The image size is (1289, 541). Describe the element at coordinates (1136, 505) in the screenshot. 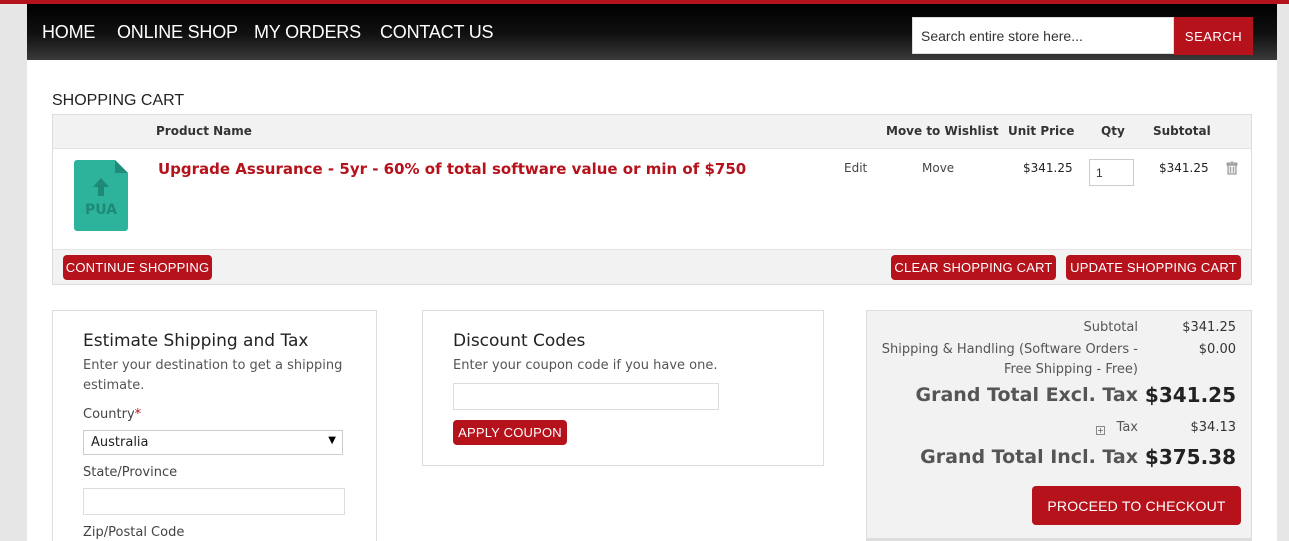

I see `proceed-to-checkout-button: PROCEED TO CHECKOUT` at that location.